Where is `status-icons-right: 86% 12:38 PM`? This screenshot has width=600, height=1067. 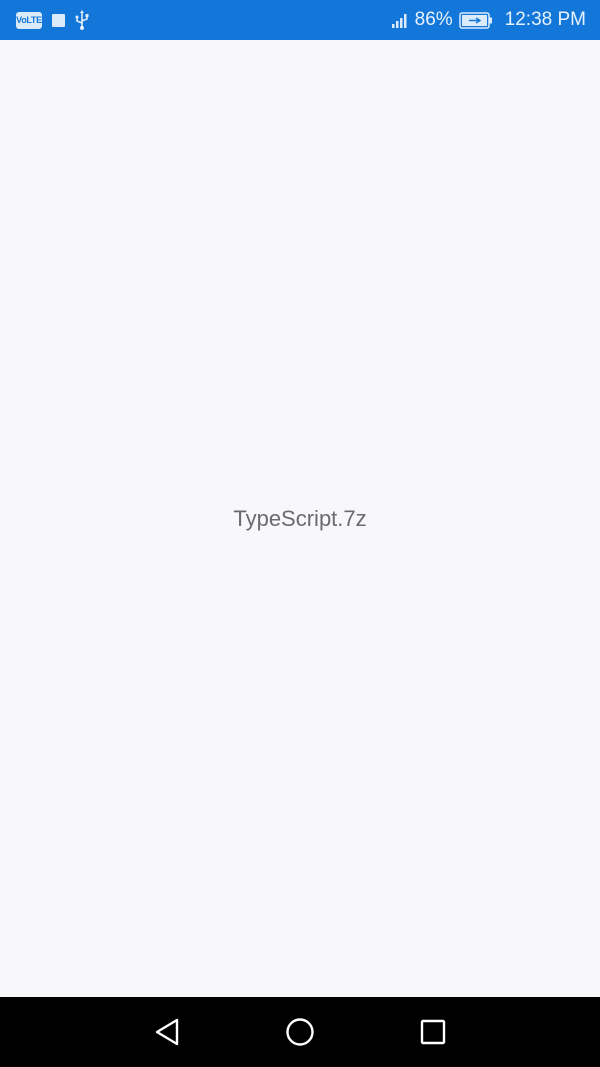
status-icons-right: 86% 12:38 PM is located at coordinates (488, 20).